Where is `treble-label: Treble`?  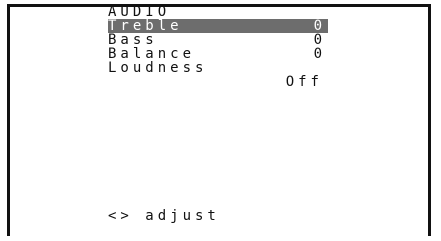
treble-label: Treble is located at coordinates (145, 26).